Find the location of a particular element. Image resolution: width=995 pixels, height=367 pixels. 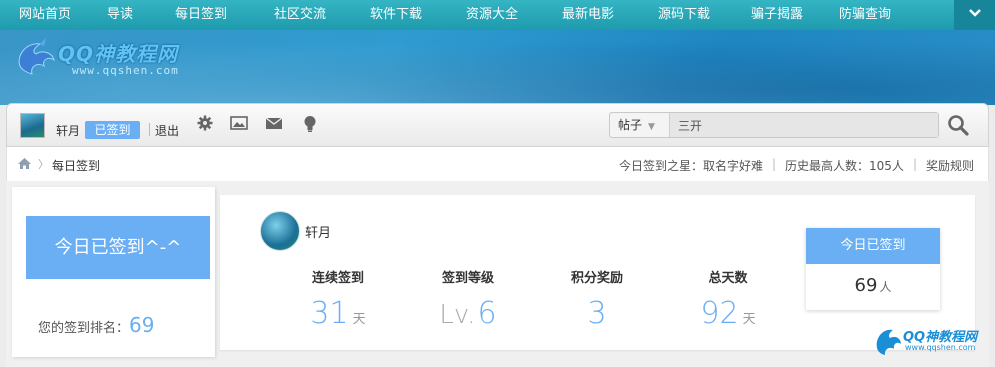

stat-points-reward: 积分奖励 3 is located at coordinates (597, 299).